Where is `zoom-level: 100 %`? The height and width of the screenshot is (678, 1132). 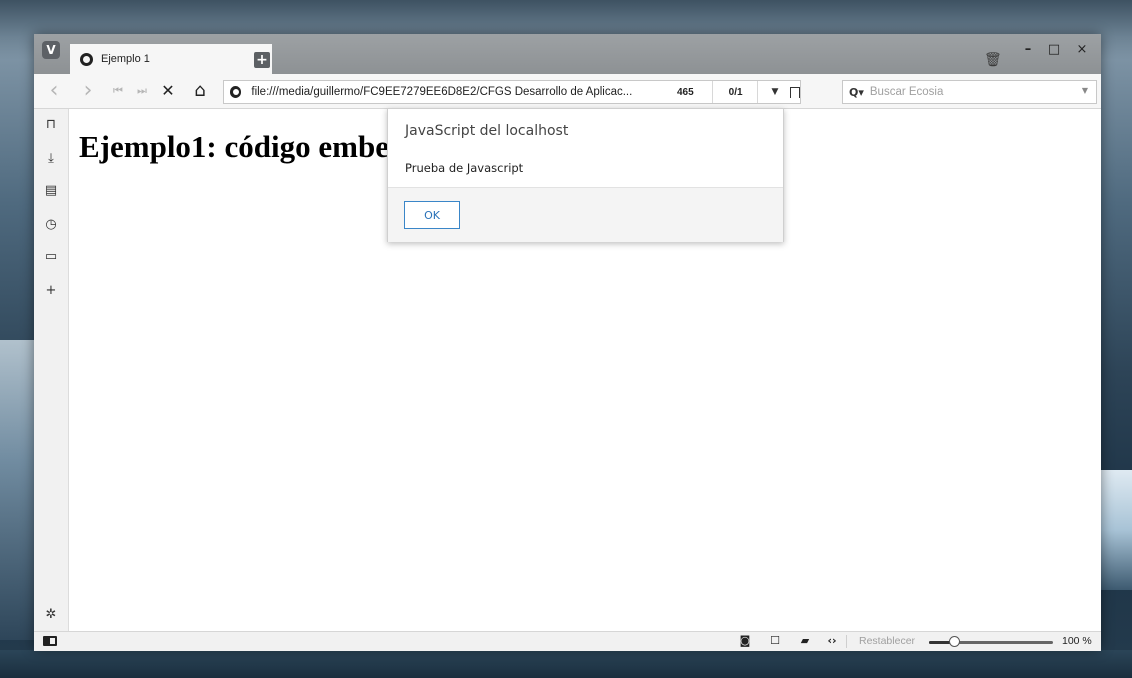 zoom-level: 100 % is located at coordinates (1077, 641).